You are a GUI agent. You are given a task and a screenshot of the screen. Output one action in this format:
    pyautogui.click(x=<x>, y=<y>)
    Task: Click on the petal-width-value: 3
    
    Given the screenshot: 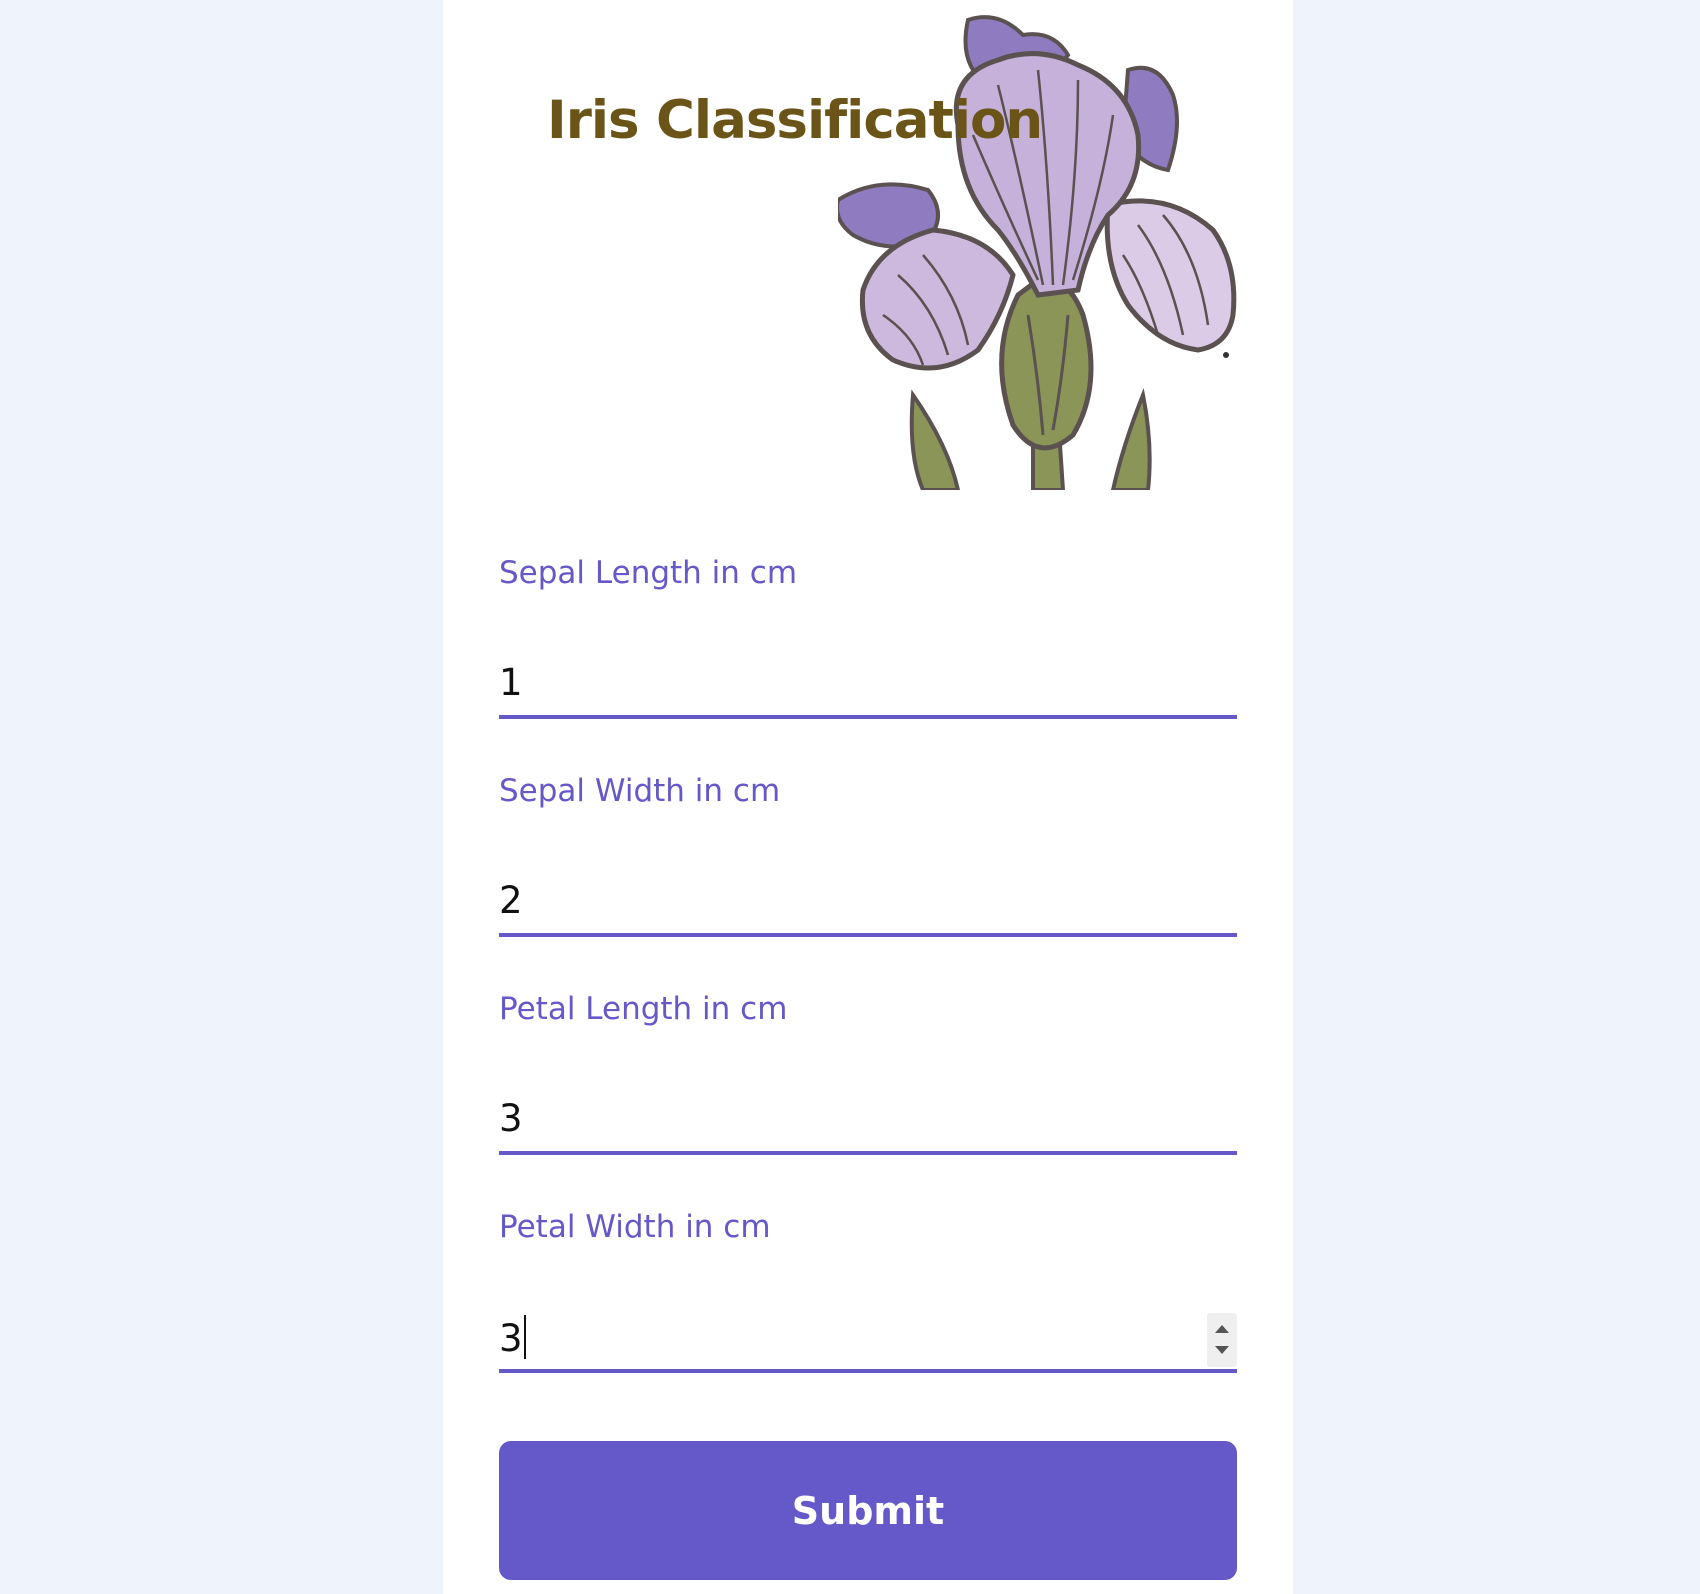 What is the action you would take?
    pyautogui.click(x=511, y=1338)
    